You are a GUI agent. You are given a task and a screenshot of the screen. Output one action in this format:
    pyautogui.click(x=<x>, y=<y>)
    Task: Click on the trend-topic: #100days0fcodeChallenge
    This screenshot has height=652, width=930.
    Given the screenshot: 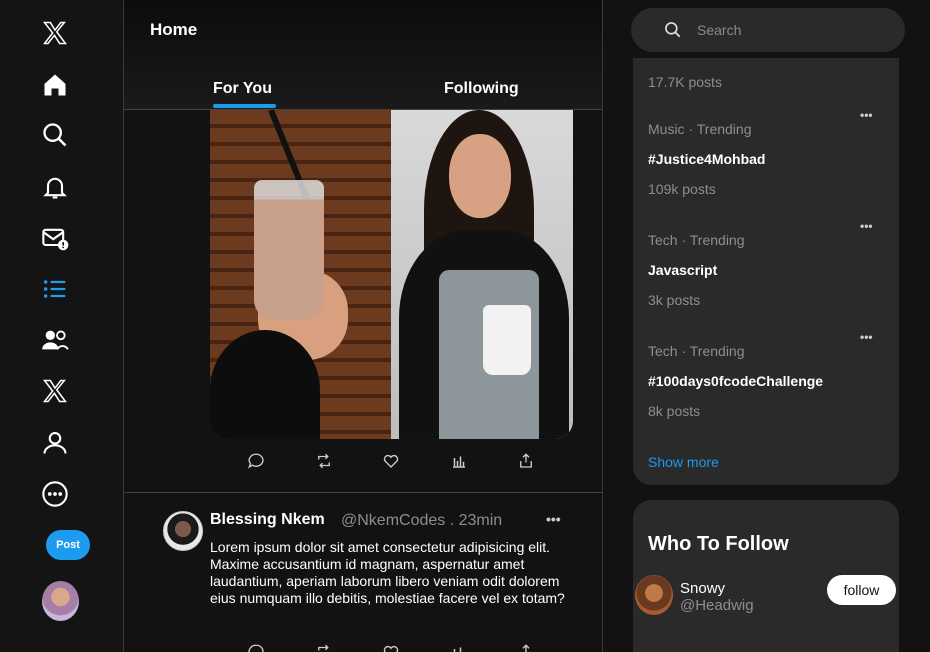 What is the action you would take?
    pyautogui.click(x=736, y=381)
    